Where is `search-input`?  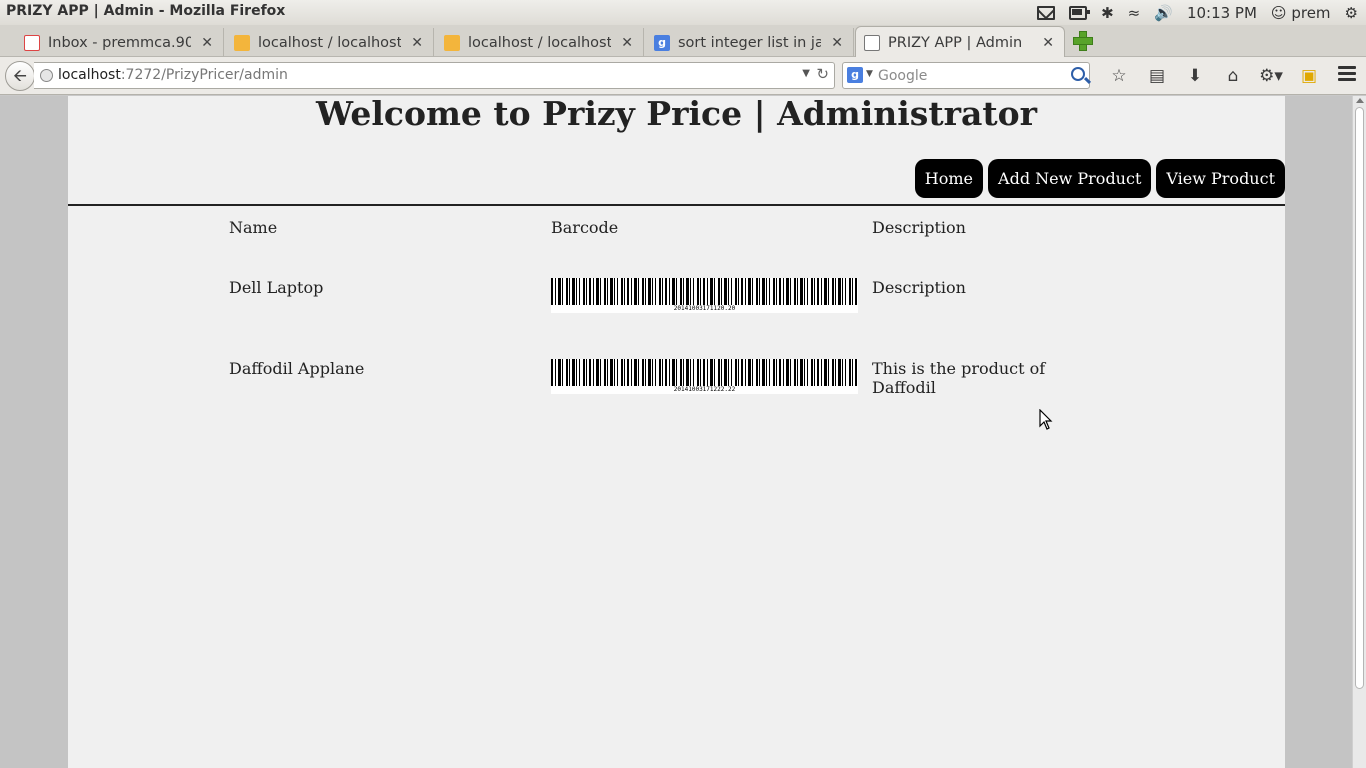 search-input is located at coordinates (968, 76).